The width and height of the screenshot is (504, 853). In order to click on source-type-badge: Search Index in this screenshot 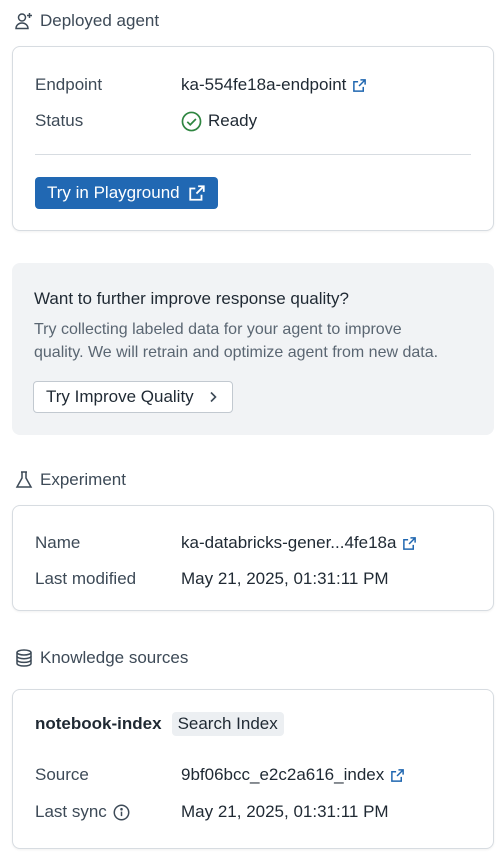, I will do `click(227, 724)`.